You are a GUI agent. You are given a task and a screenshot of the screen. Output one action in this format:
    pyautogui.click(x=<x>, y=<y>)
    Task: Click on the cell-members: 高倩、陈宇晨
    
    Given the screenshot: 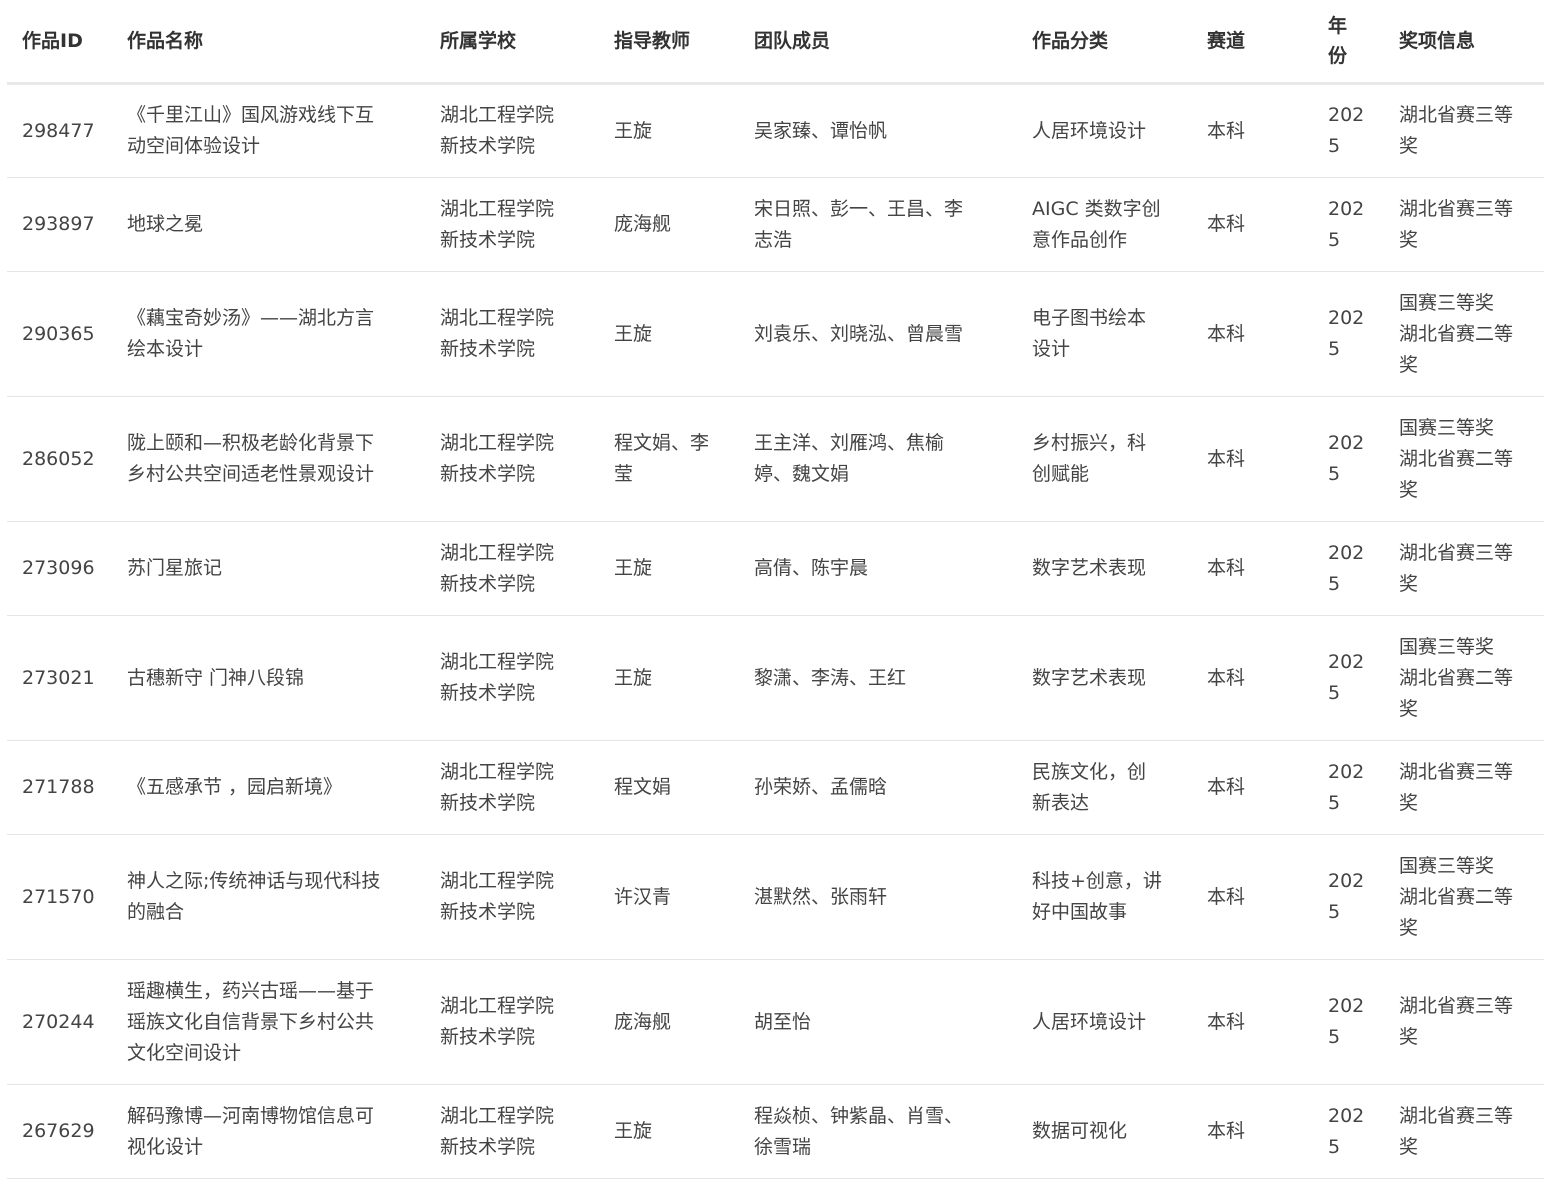 What is the action you would take?
    pyautogui.click(x=878, y=568)
    